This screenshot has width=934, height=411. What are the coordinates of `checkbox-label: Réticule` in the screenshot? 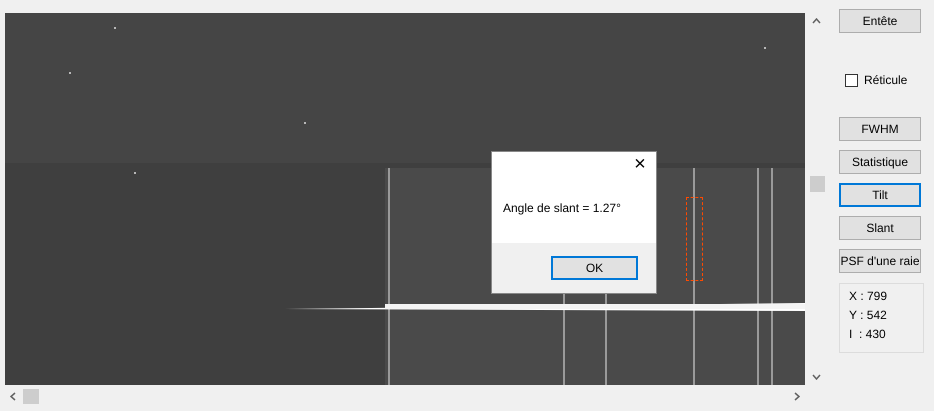 It's located at (886, 80).